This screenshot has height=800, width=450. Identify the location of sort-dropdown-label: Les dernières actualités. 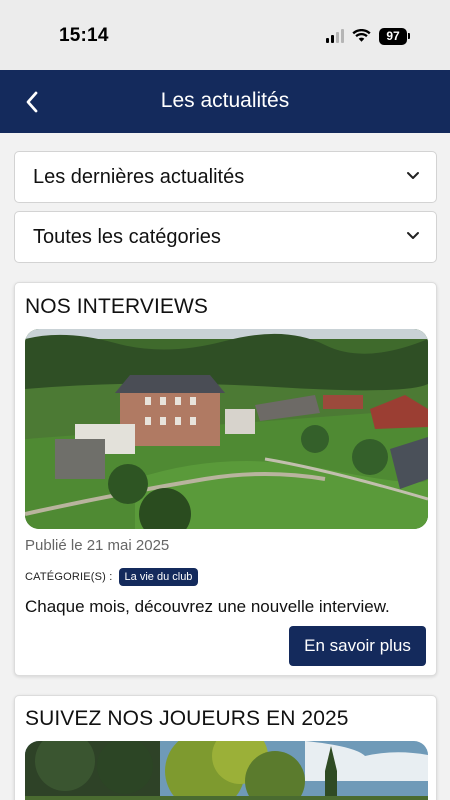
(139, 176).